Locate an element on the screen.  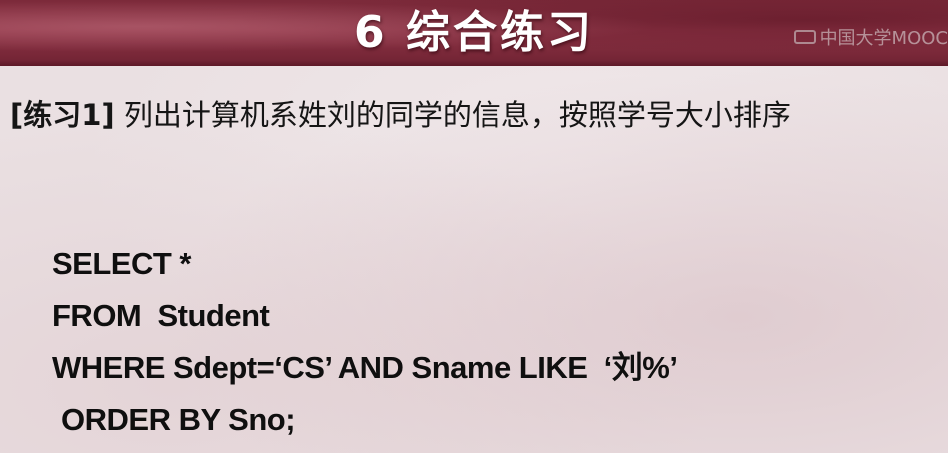
watermark-text: 中国大学MOOC is located at coordinates (883, 38).